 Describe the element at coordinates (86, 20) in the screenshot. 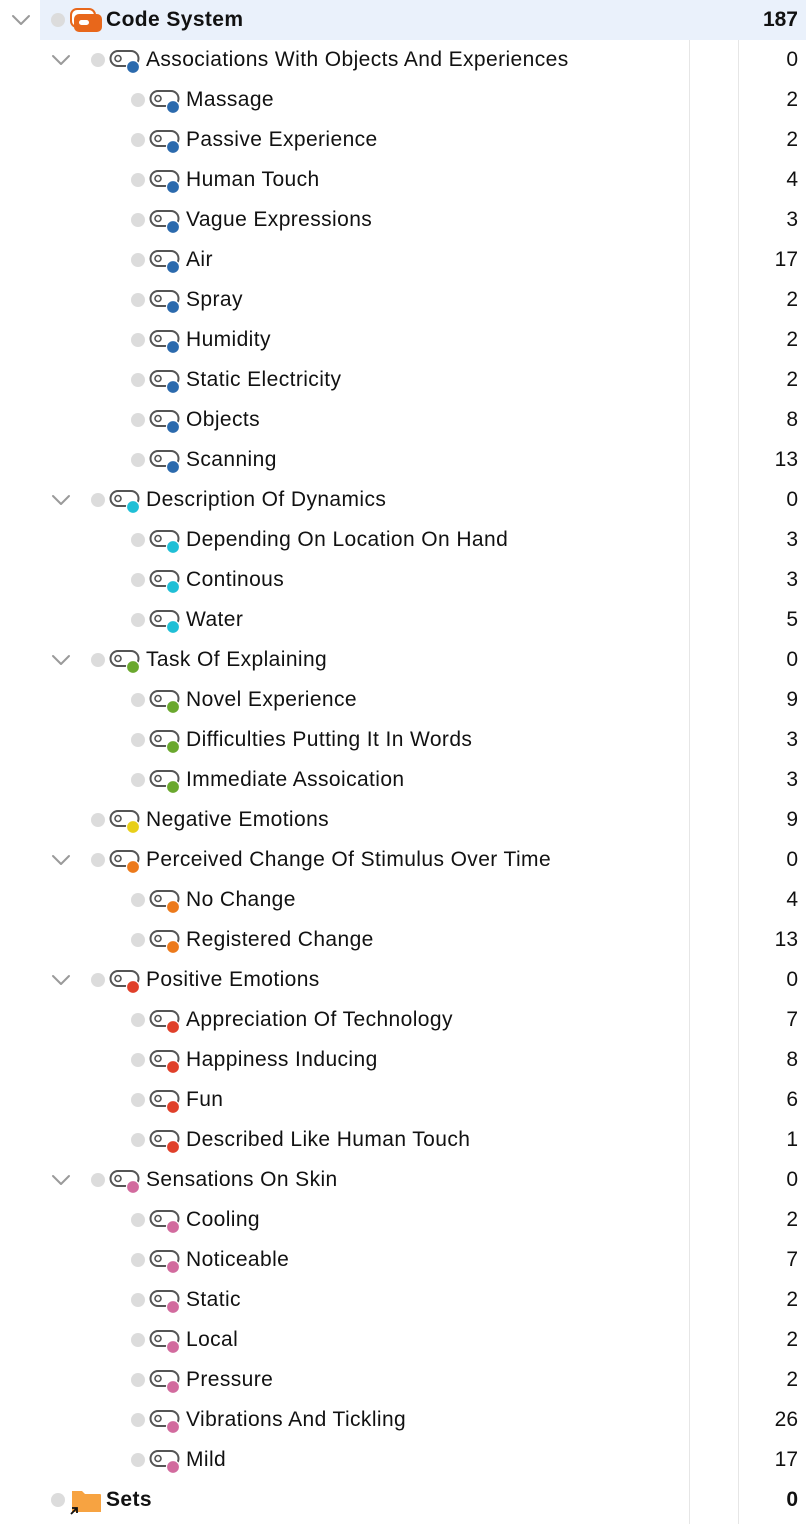

I see `code-system-icon` at that location.